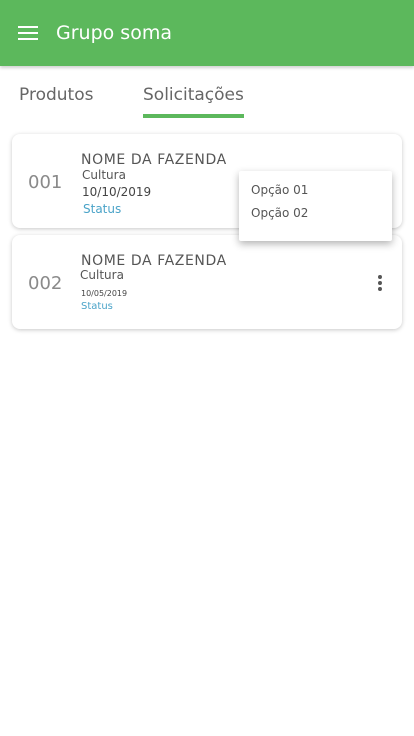 This screenshot has height=736, width=414. What do you see at coordinates (45, 182) in the screenshot?
I see `request-id: 001` at bounding box center [45, 182].